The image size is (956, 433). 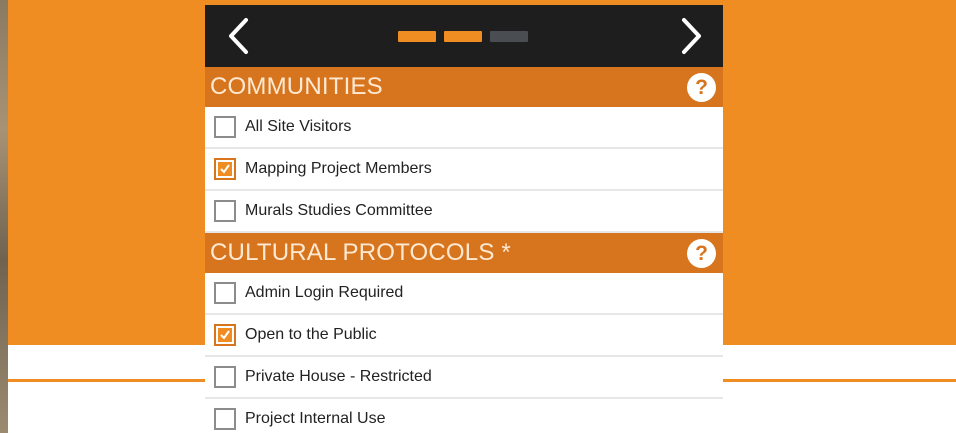 I want to click on checkbox-row: Mapping Project Members, so click(x=464, y=170).